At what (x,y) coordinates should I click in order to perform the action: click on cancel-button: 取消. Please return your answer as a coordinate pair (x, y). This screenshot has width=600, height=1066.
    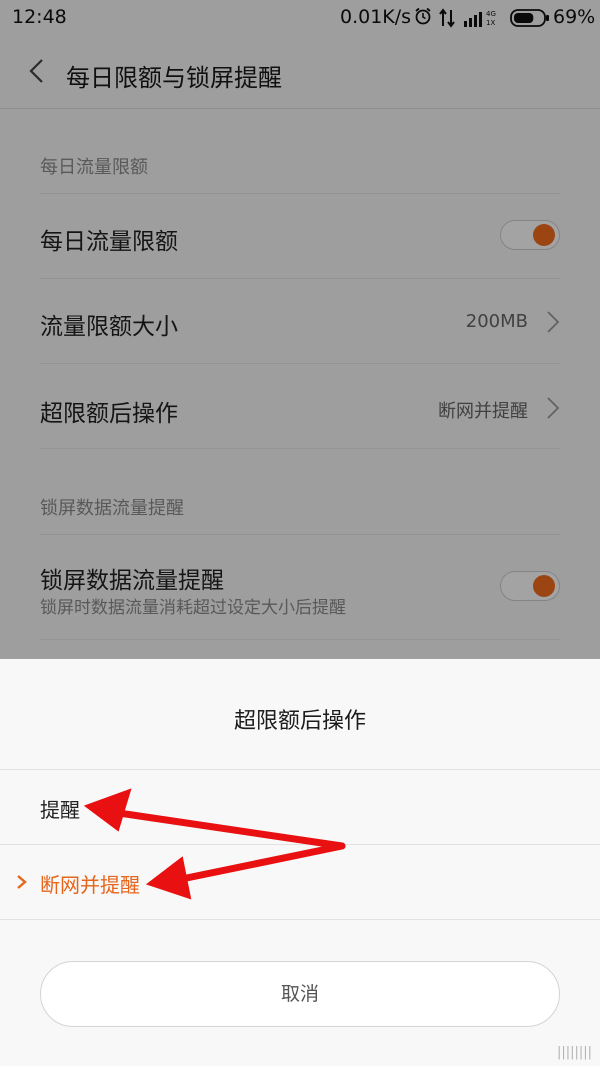
    Looking at the image, I should click on (300, 994).